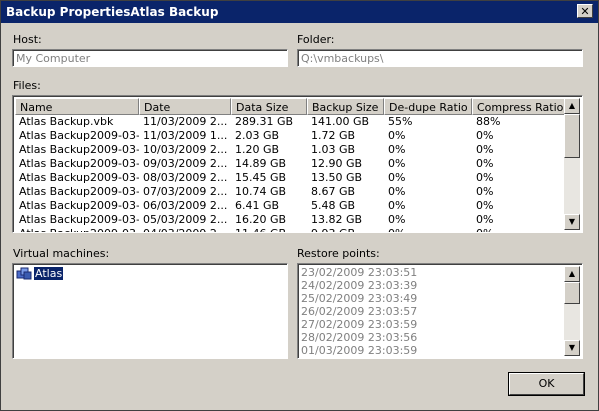 The image size is (599, 411). What do you see at coordinates (333, 135) in the screenshot?
I see `table-cell: 1.72 GB` at bounding box center [333, 135].